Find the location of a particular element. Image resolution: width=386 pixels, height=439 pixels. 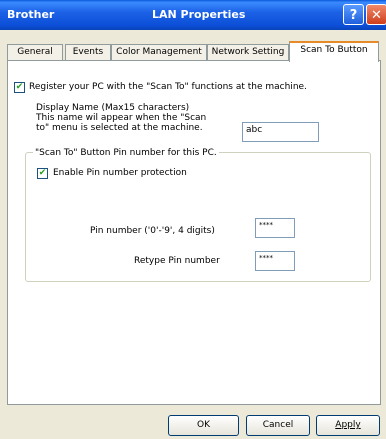

register-checkbox: ✔ is located at coordinates (19, 87).